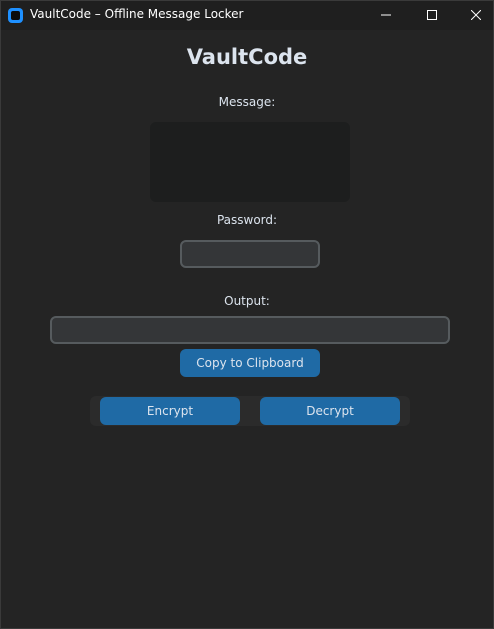 This screenshot has height=629, width=494. What do you see at coordinates (330, 411) in the screenshot?
I see `decrypt-button: Decrypt` at bounding box center [330, 411].